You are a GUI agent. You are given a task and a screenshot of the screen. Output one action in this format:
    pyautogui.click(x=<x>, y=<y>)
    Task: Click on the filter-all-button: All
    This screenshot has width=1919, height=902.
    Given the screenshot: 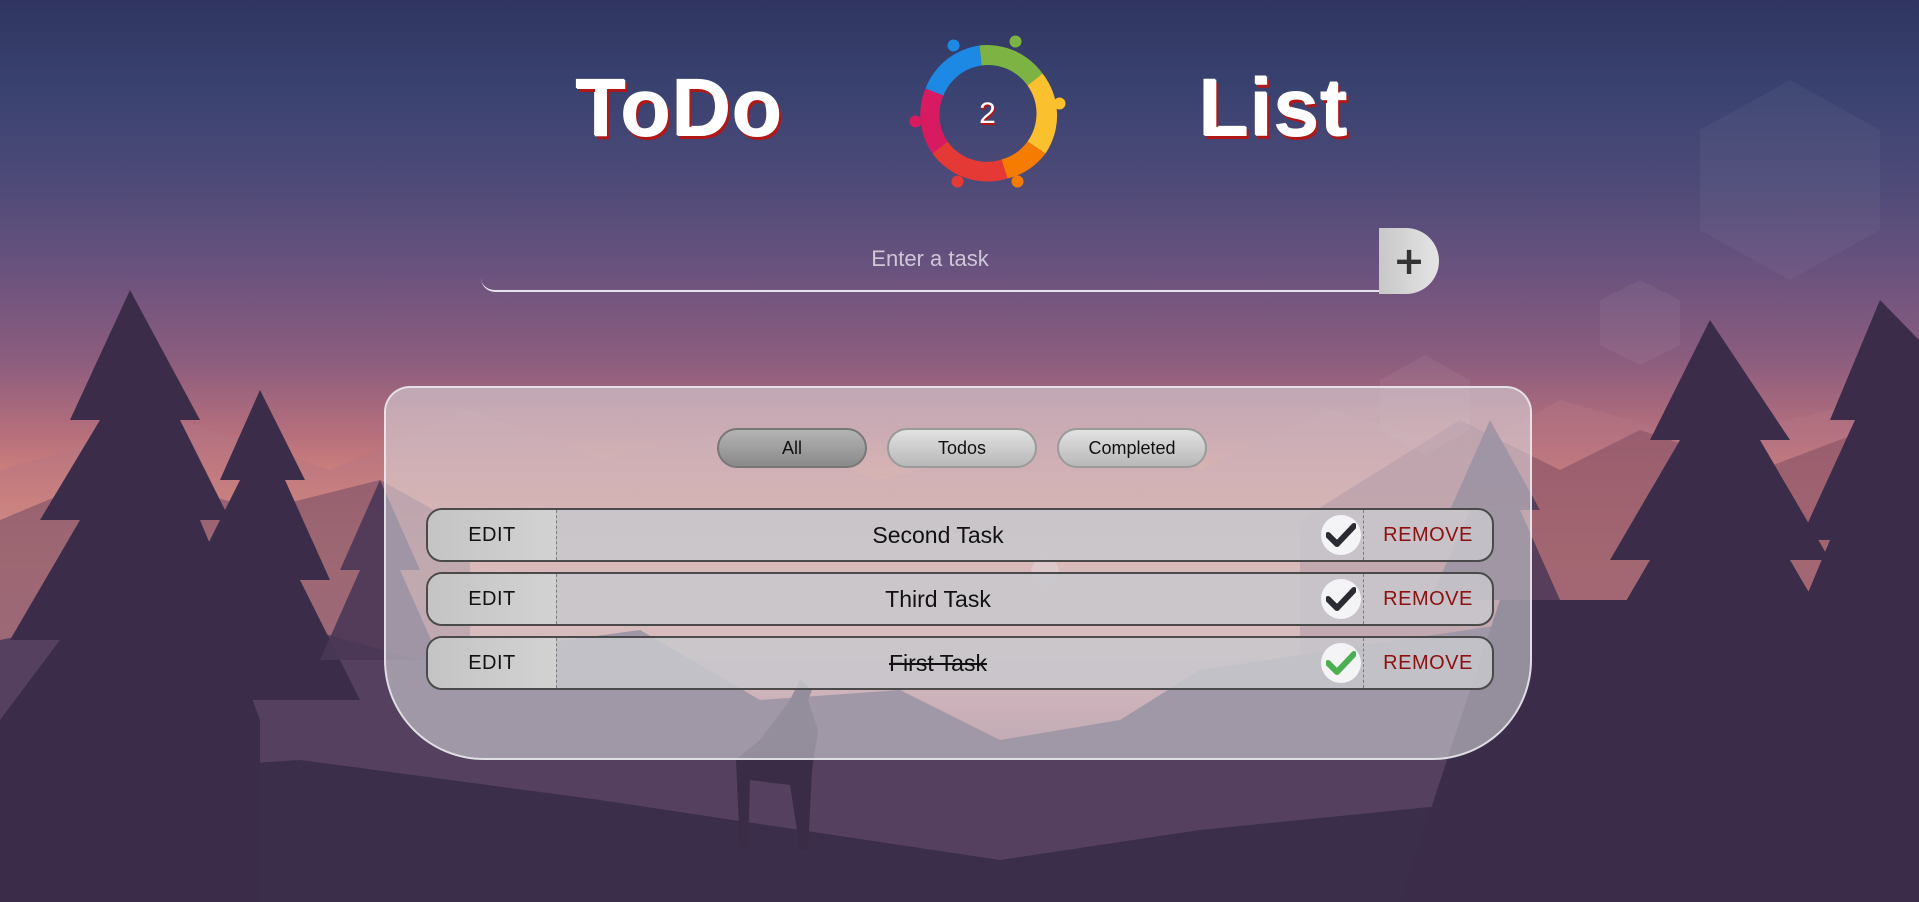 What is the action you would take?
    pyautogui.click(x=792, y=448)
    